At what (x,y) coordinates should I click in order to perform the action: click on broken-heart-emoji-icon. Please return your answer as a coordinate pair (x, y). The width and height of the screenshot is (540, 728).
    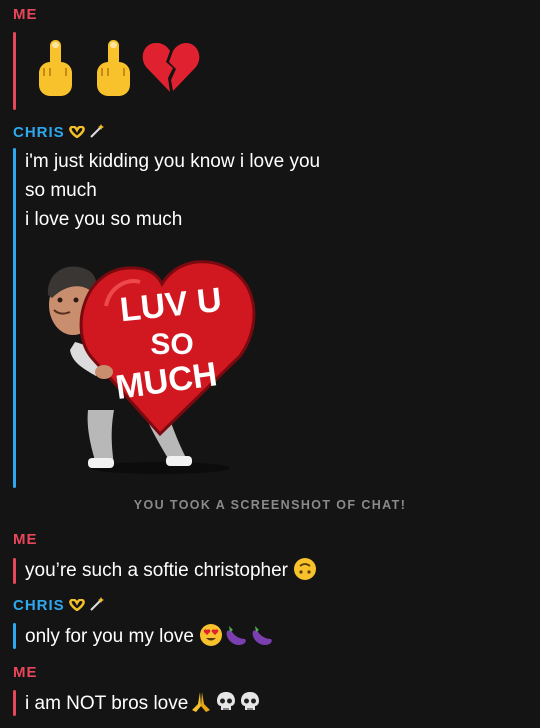
    Looking at the image, I should click on (171, 67).